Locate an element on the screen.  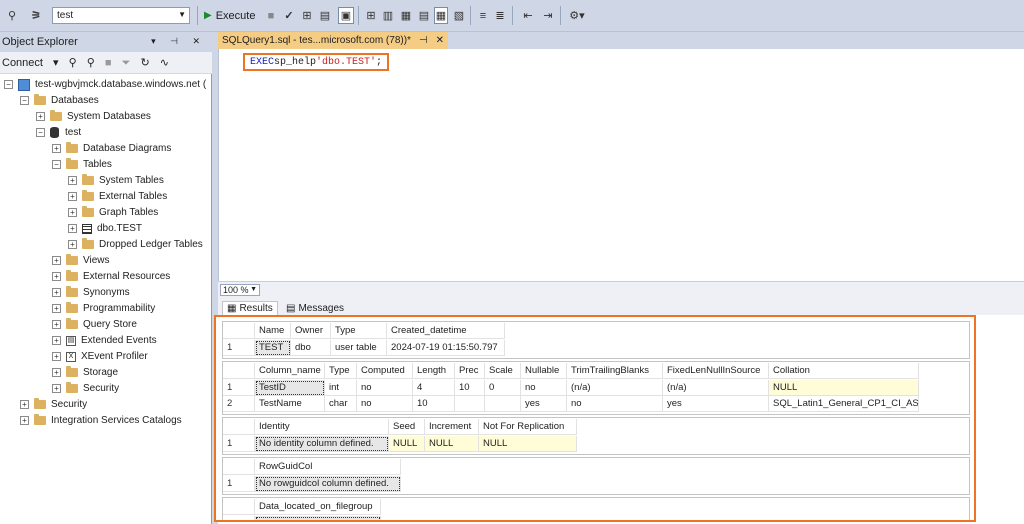
row-number is located at coordinates (239, 518).